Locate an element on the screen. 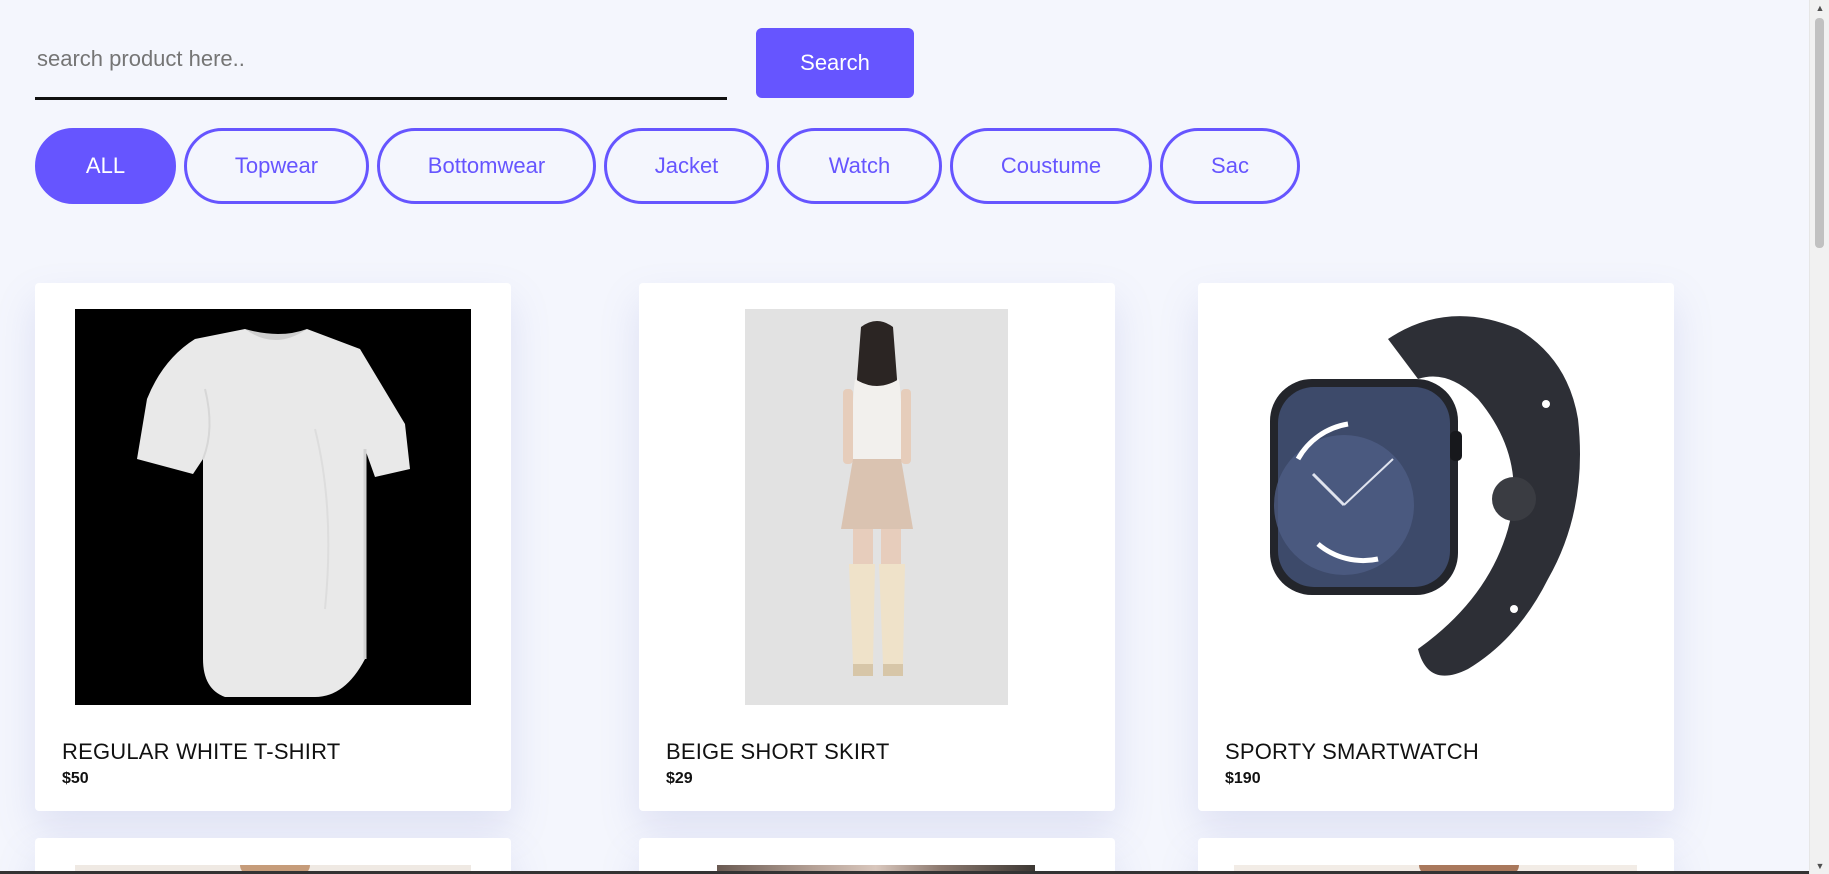  search-button: Search is located at coordinates (835, 63).